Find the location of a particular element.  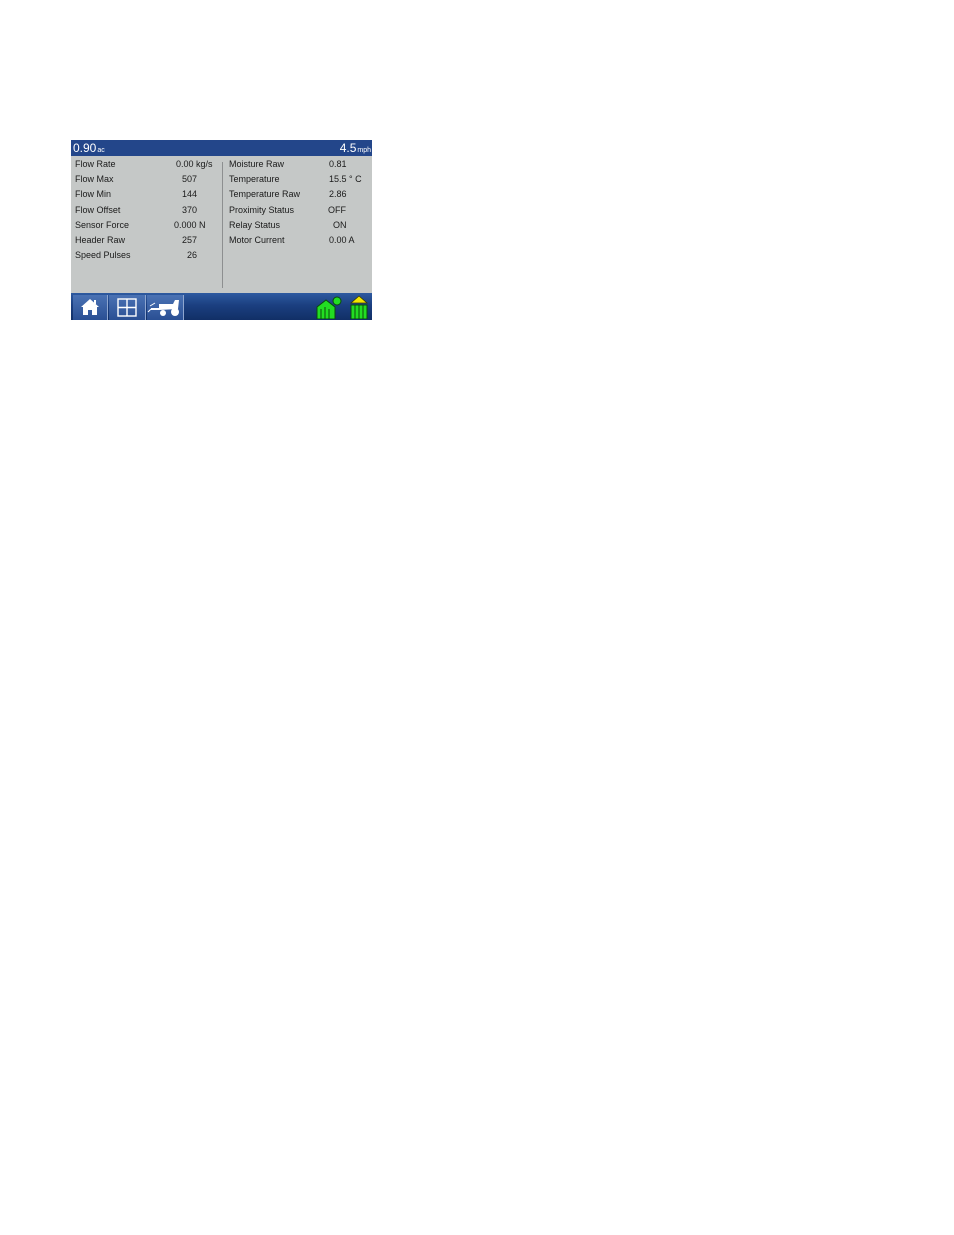

reading-row: Flow Offset 370 is located at coordinates (147, 212).